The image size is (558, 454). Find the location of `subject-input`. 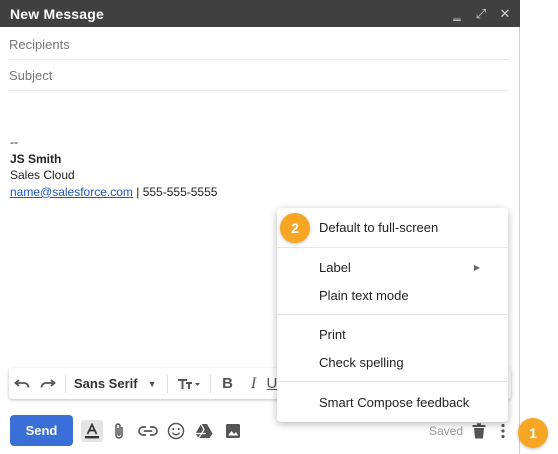

subject-input is located at coordinates (259, 75).